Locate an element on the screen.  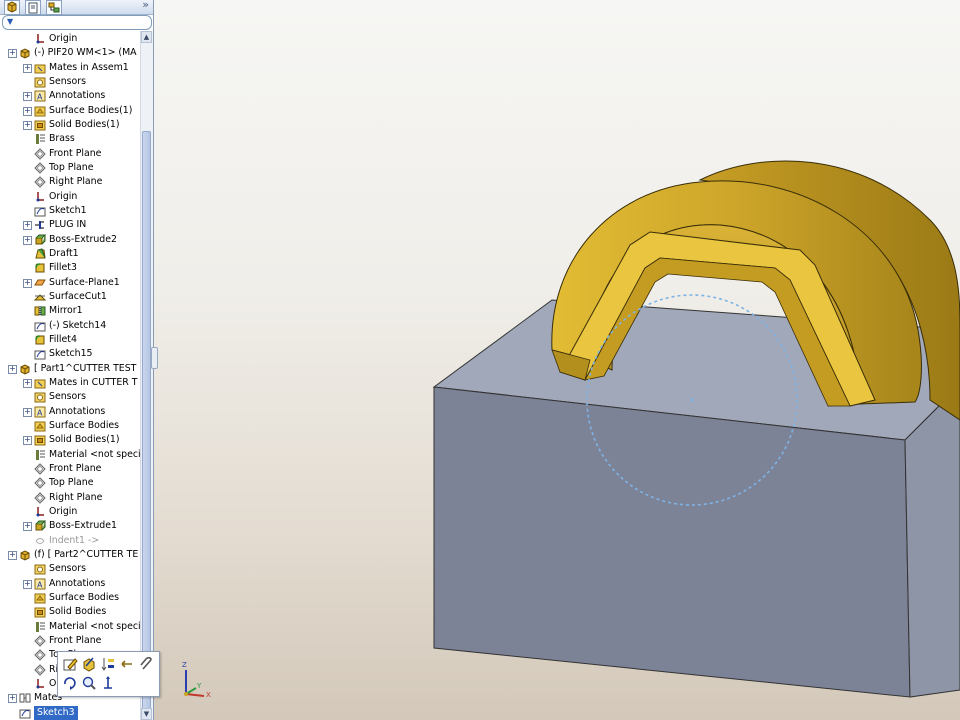
tree-item-label: Brass is located at coordinates (62, 138).